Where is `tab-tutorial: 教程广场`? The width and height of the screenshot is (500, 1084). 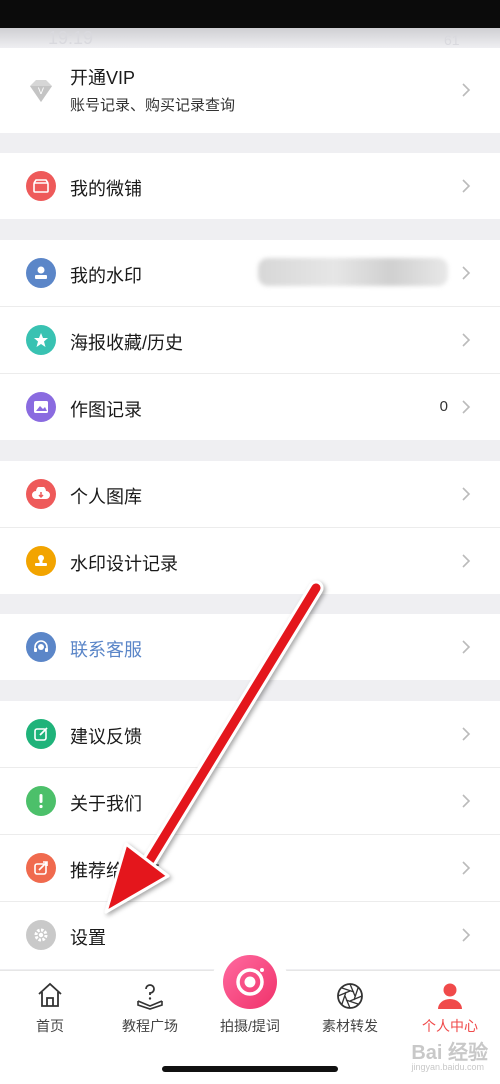 tab-tutorial: 教程广场 is located at coordinates (150, 1006).